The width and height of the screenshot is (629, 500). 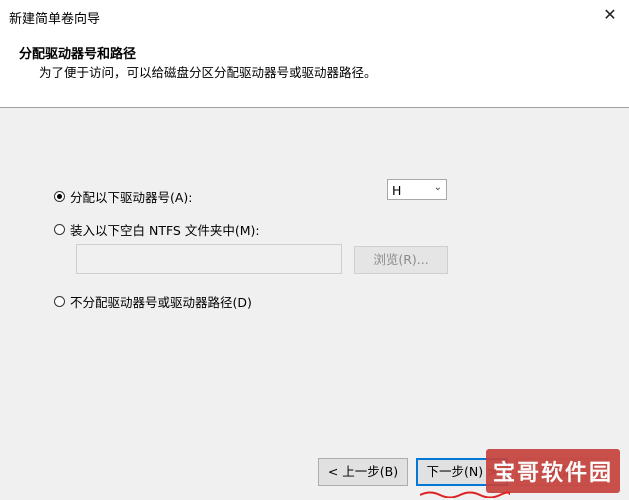 What do you see at coordinates (55, 19) in the screenshot?
I see `window-title: 新建简单卷向导` at bounding box center [55, 19].